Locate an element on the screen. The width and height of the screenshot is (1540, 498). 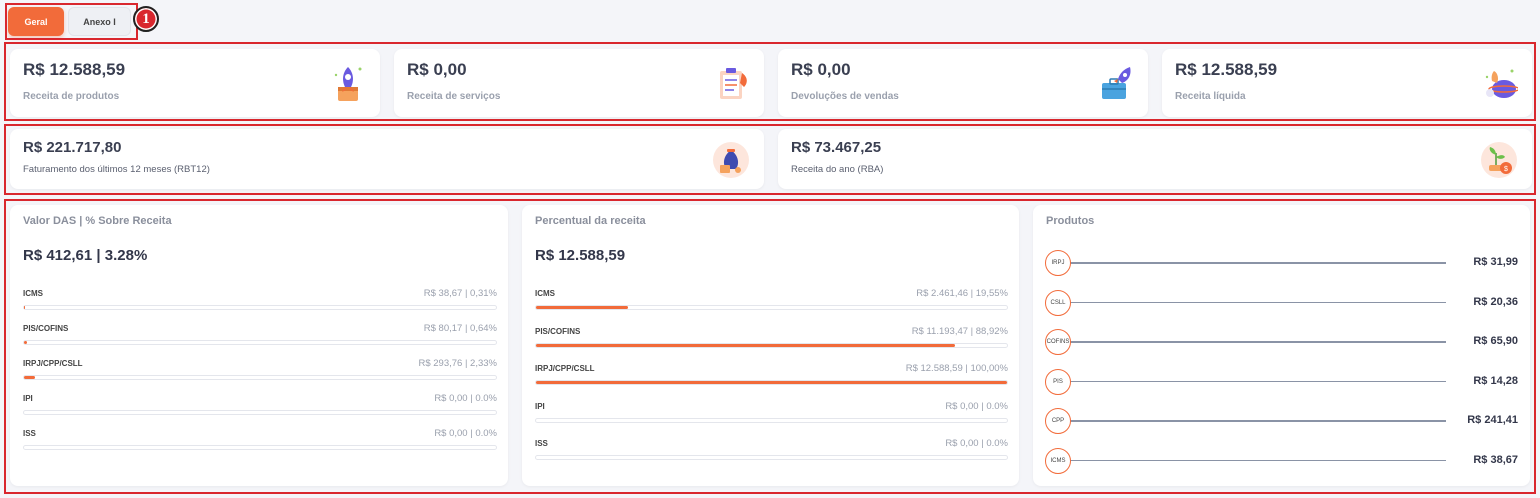
bar-value: R$ 38,67 | 0,31% is located at coordinates (460, 293).